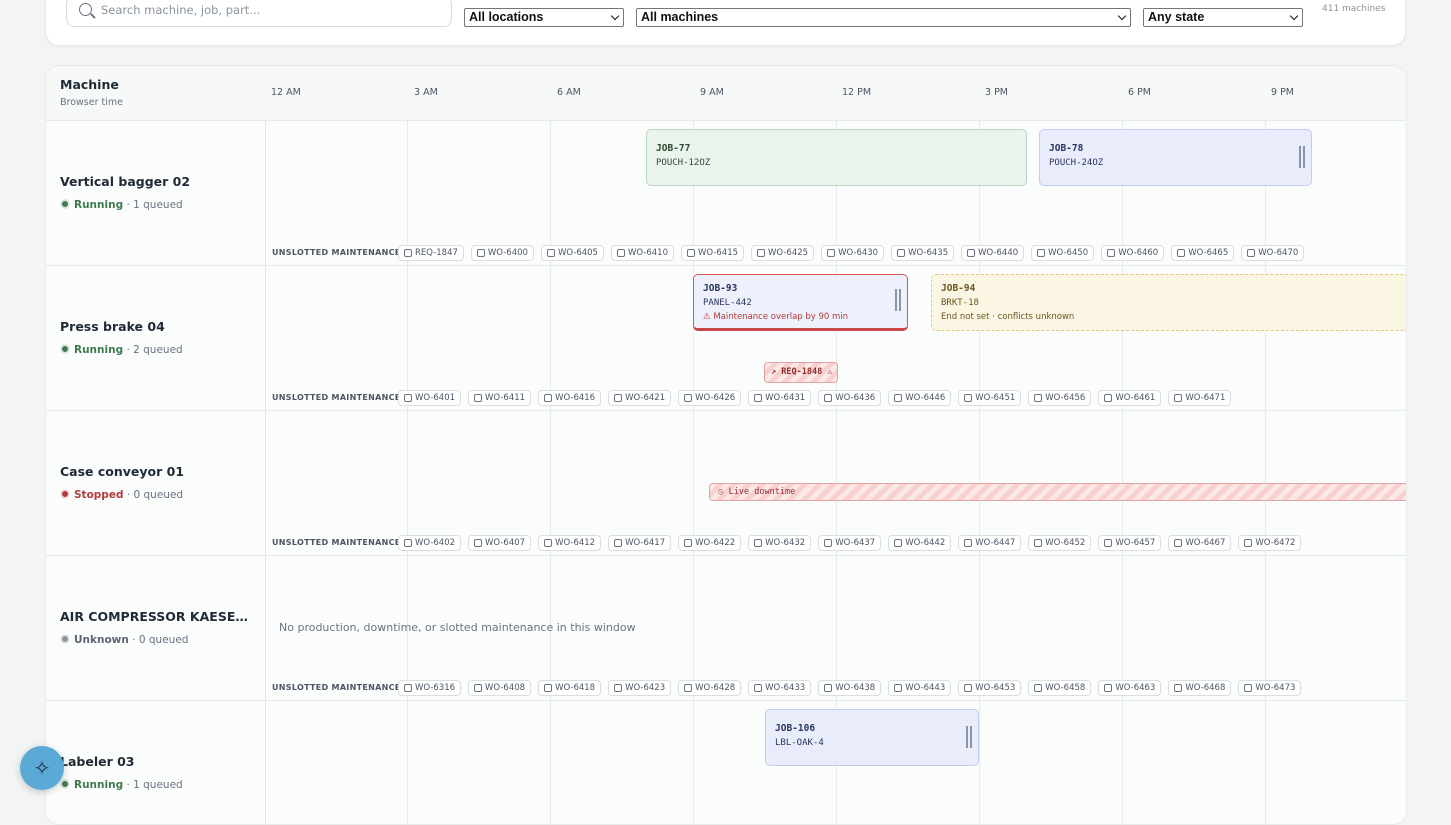 This screenshot has height=825, width=1451. Describe the element at coordinates (122, 471) in the screenshot. I see `machine-name: Case conveyor 01` at that location.